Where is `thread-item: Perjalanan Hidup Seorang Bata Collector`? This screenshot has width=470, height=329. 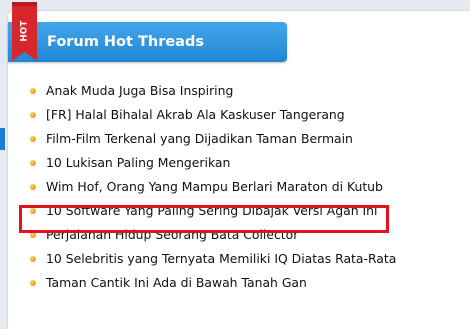 thread-item: Perjalanan Hidup Seorang Bata Collector is located at coordinates (235, 235).